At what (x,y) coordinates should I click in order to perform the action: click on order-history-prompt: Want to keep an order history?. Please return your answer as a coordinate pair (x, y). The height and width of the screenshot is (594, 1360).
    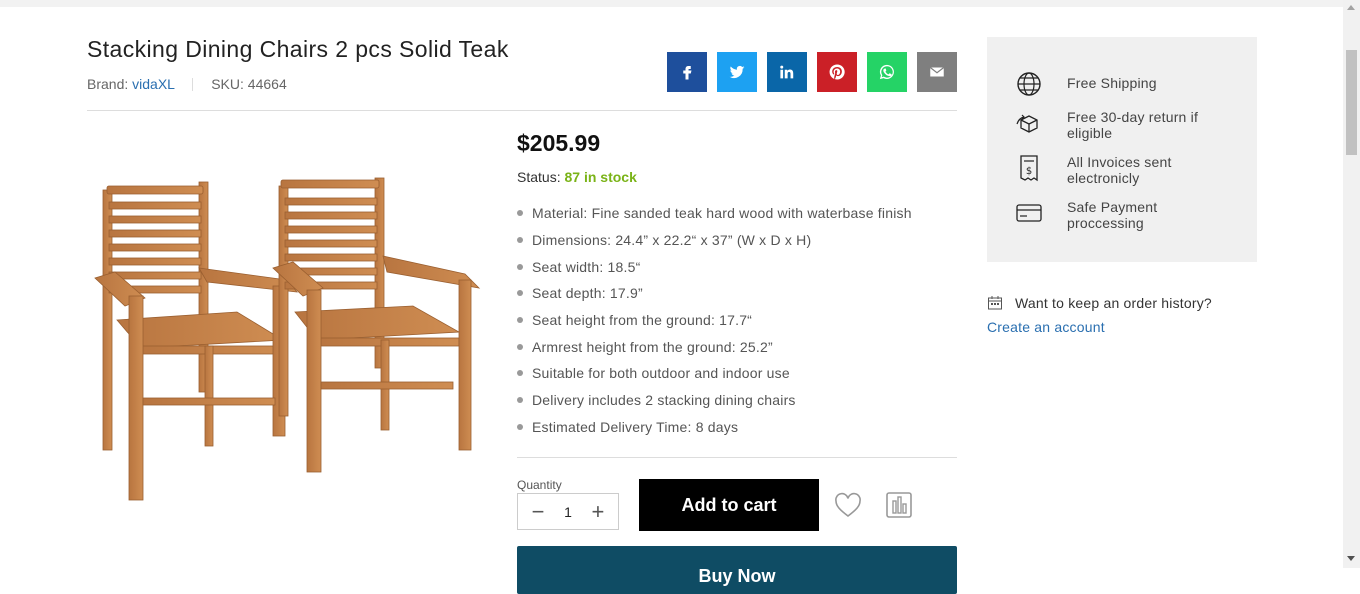
    Looking at the image, I should click on (1099, 303).